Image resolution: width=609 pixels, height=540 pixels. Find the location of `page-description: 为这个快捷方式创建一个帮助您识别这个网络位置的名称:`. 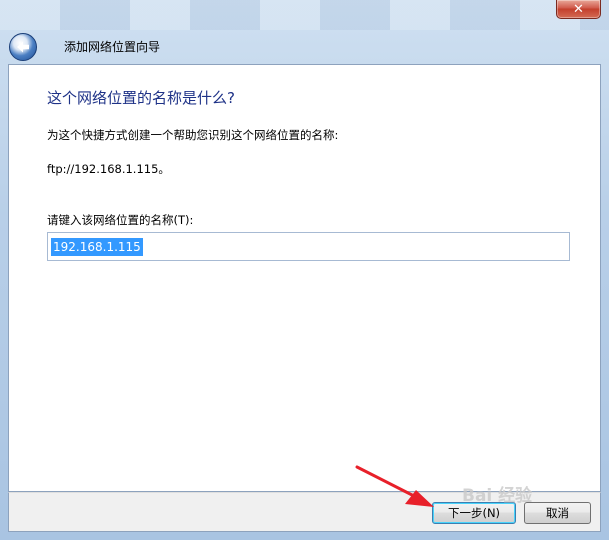

page-description: 为这个快捷方式创建一个帮助您识别这个网络位置的名称: is located at coordinates (193, 135).